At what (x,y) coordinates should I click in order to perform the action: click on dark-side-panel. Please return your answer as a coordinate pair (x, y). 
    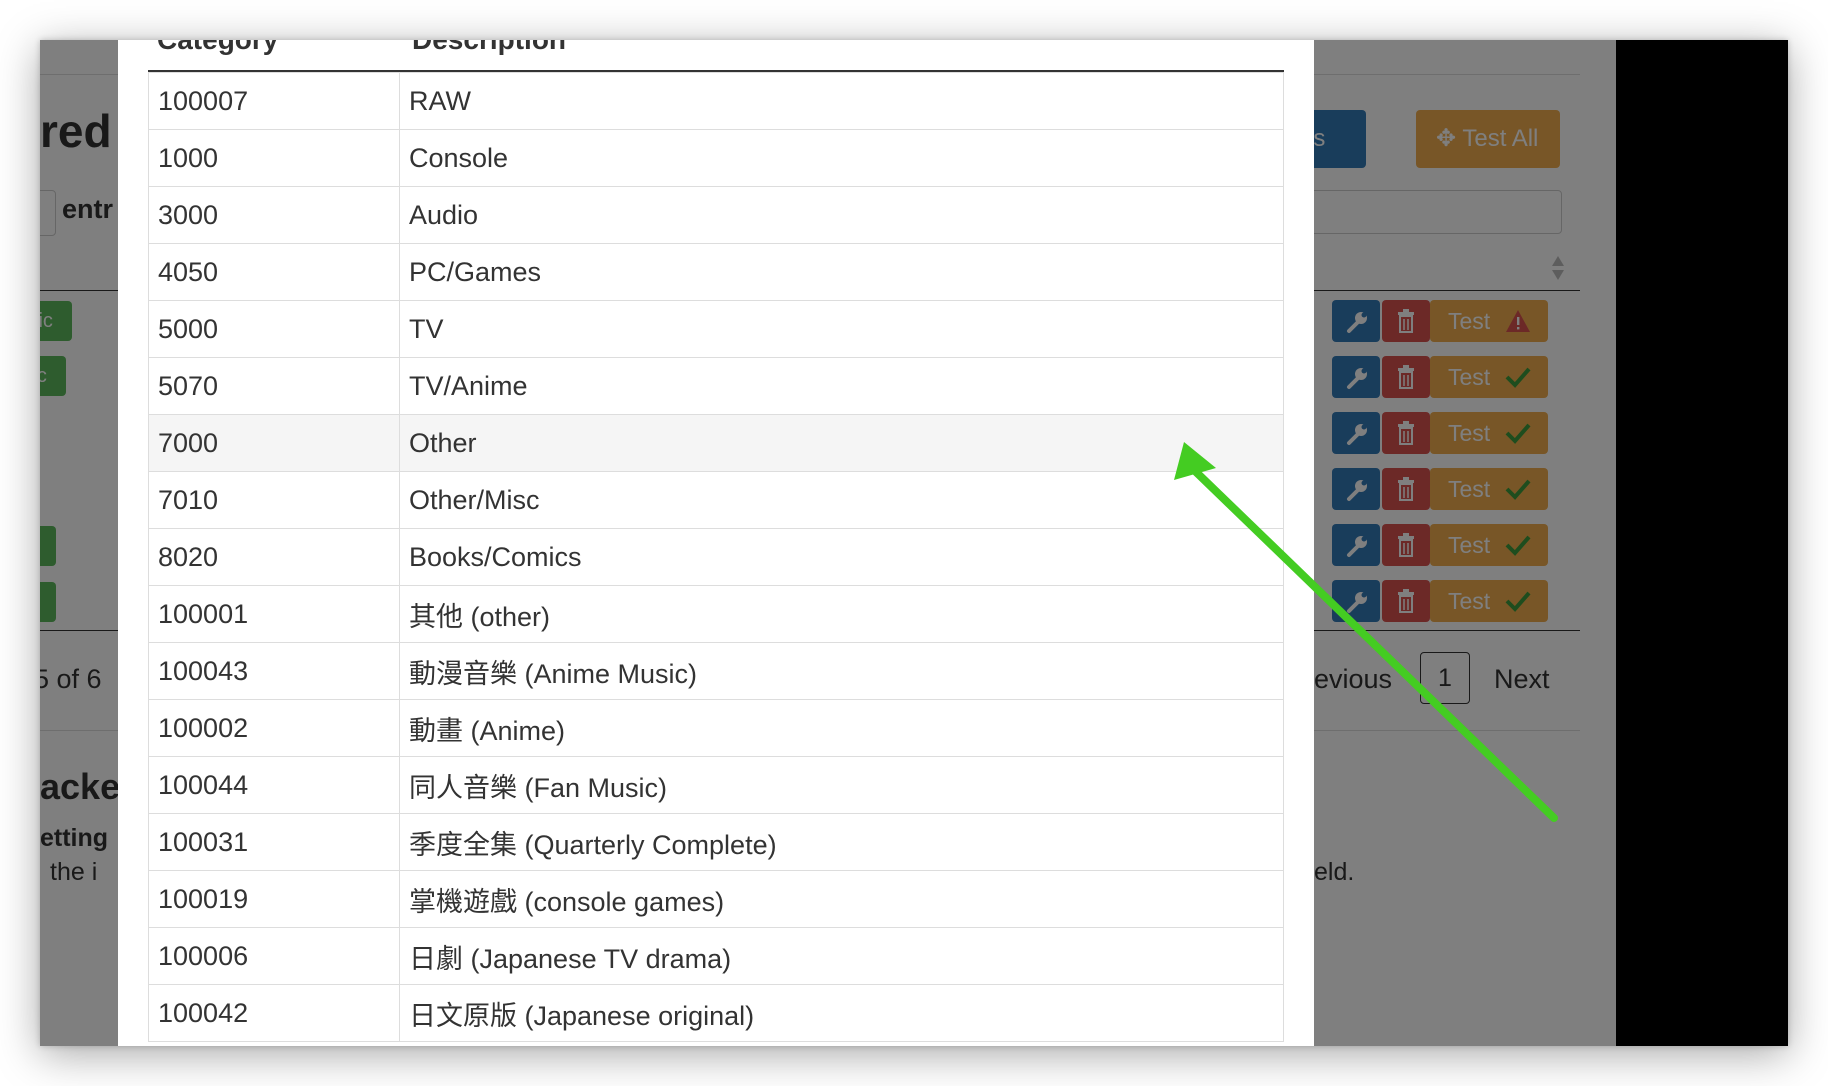
    Looking at the image, I should click on (1702, 543).